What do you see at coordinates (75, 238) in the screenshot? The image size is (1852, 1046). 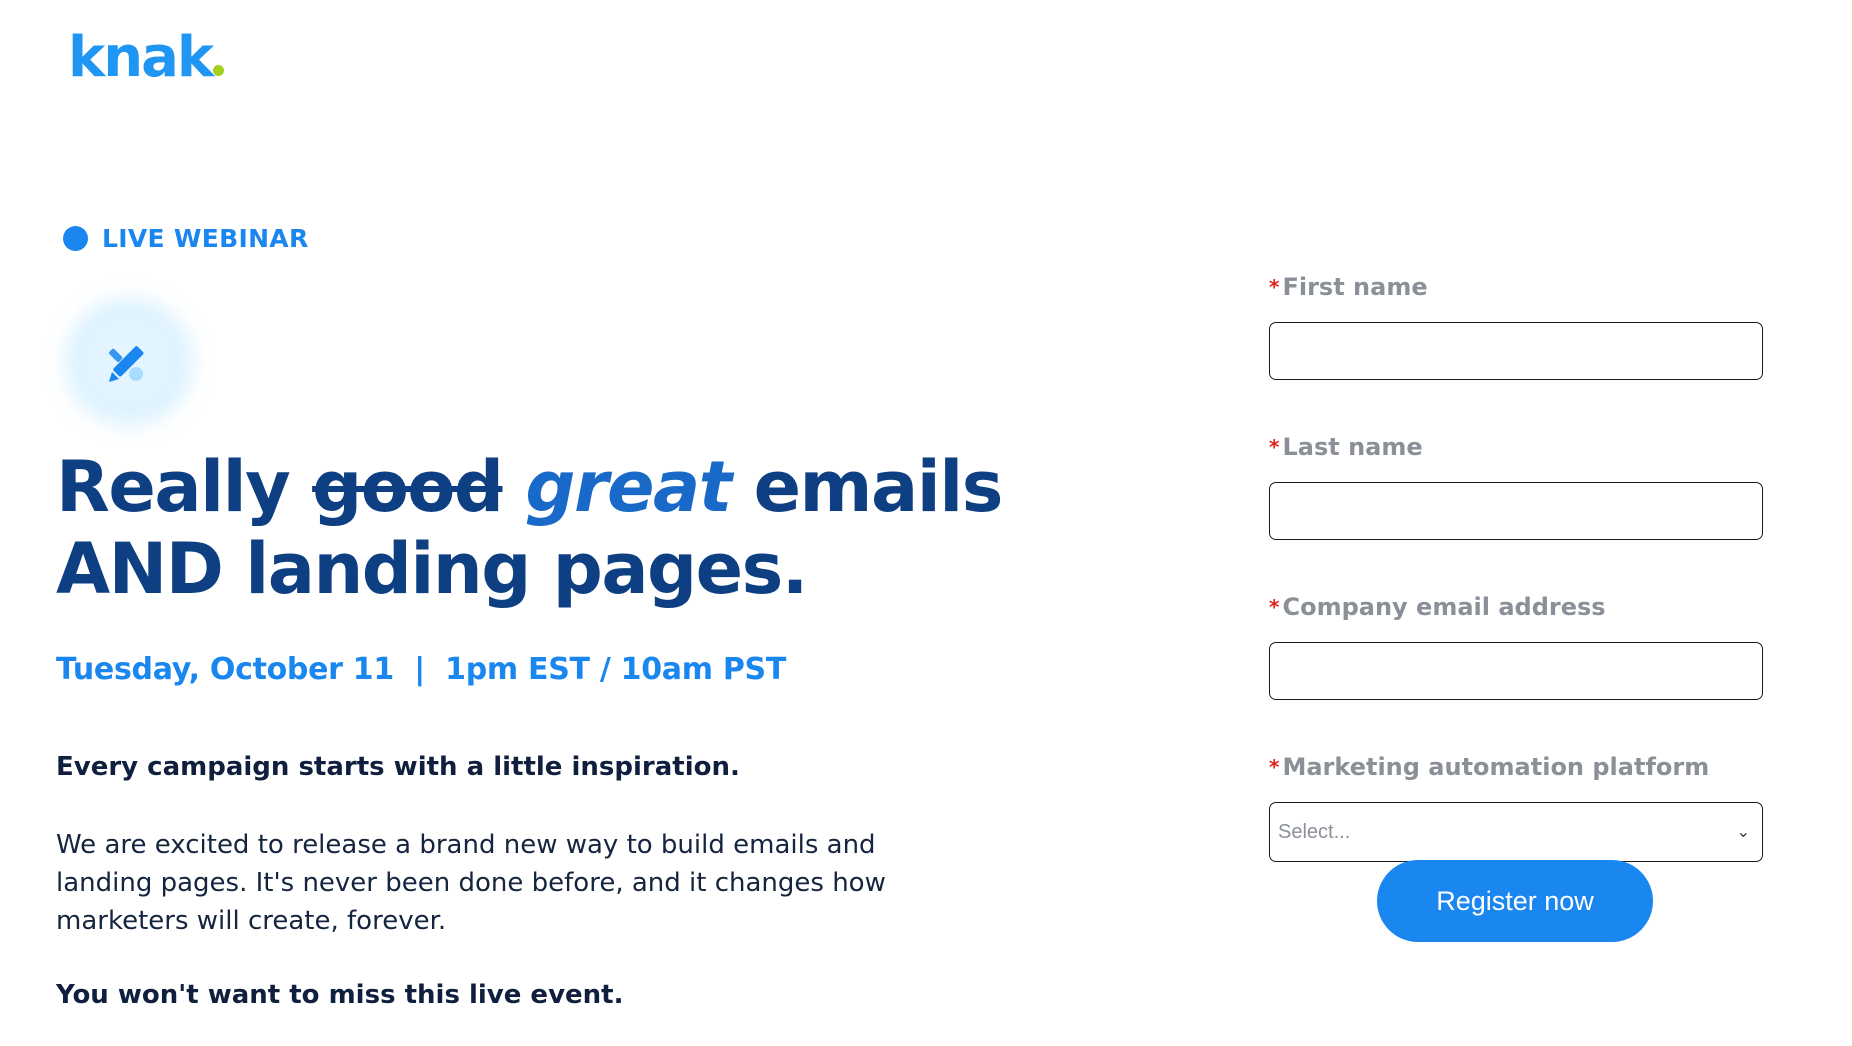 I see `live-indicator-dot` at bounding box center [75, 238].